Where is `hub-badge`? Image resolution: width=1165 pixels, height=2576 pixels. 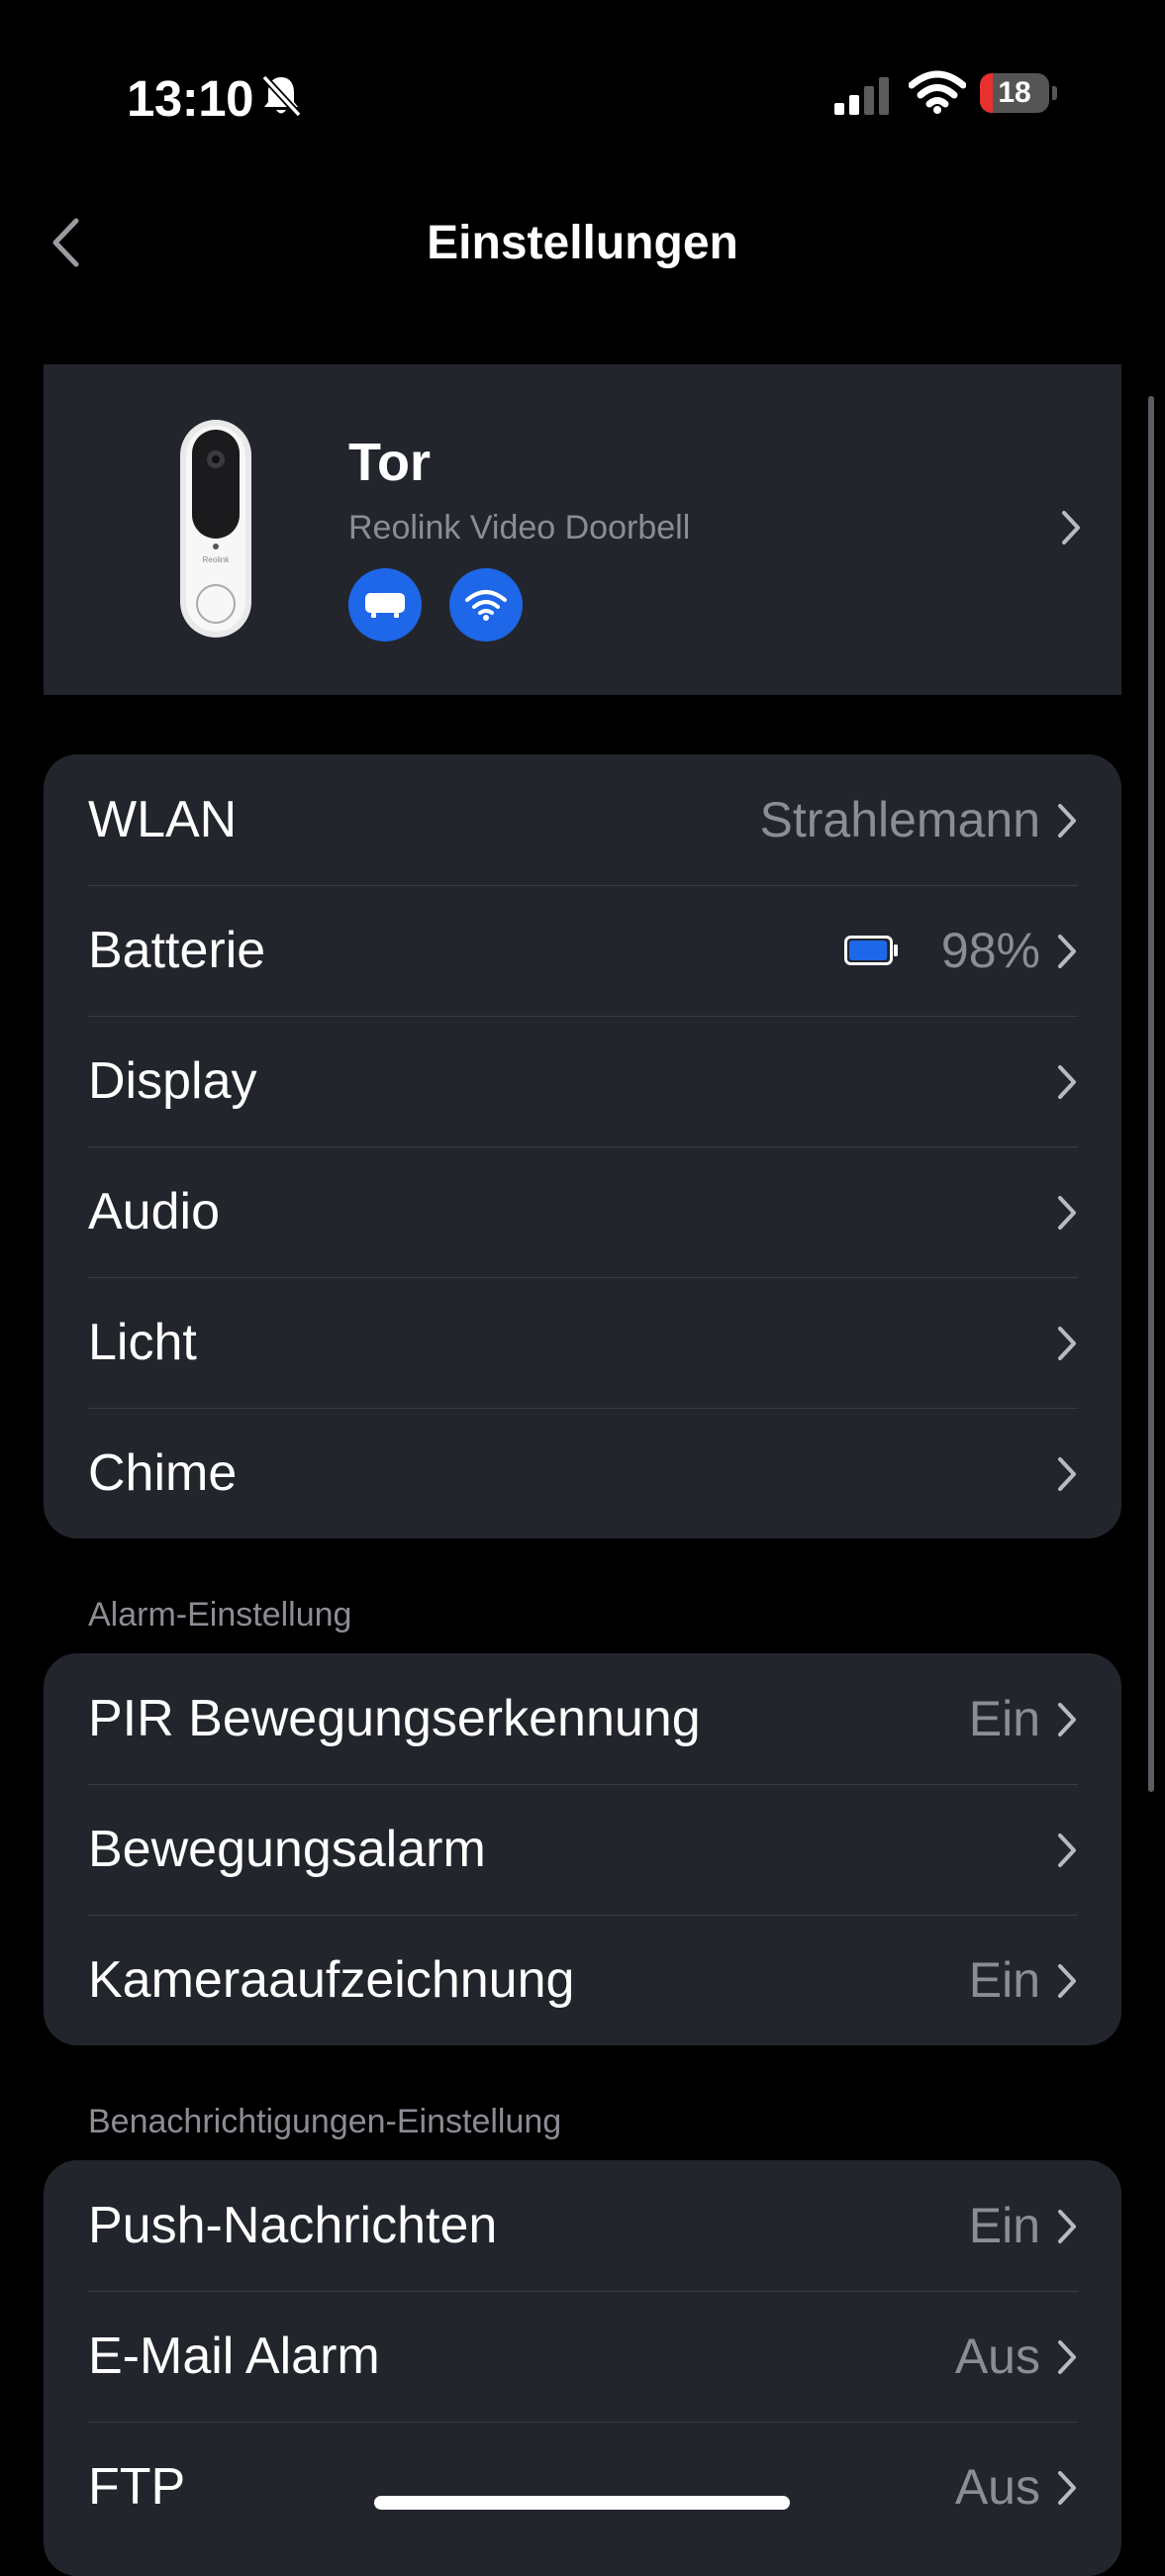 hub-badge is located at coordinates (385, 605).